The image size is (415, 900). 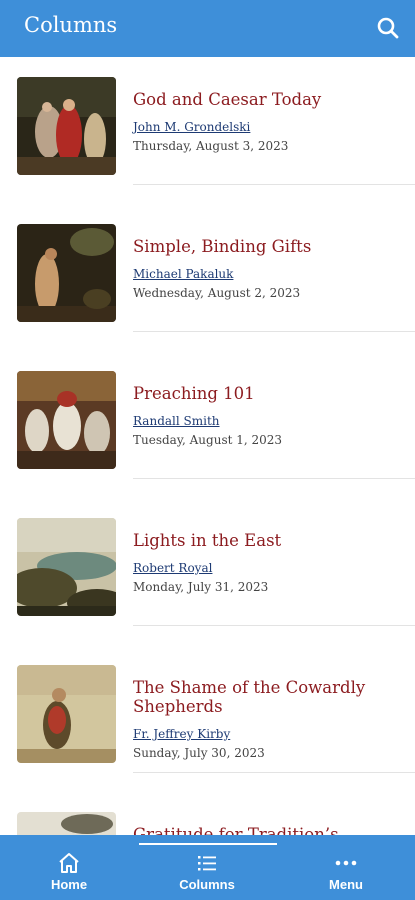 I want to click on bottom-navigation: Home Columns Menu, so click(x=207, y=867).